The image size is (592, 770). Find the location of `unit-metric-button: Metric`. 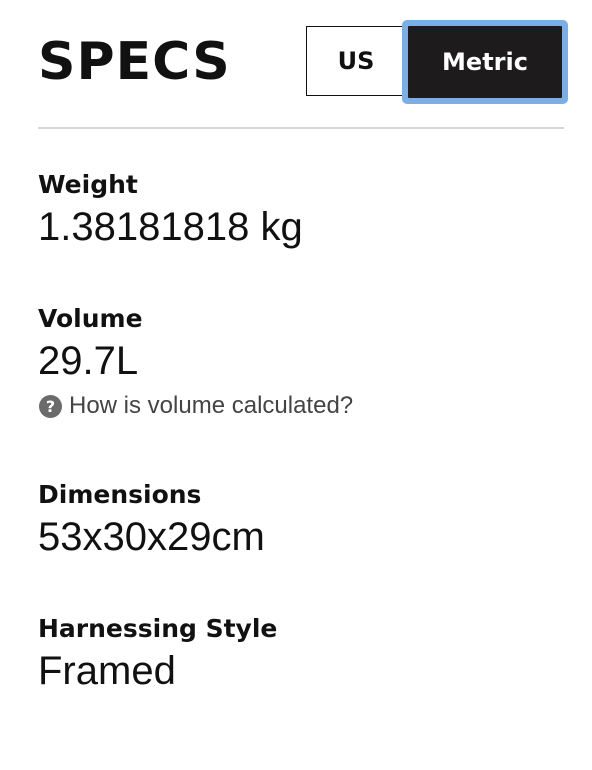

unit-metric-button: Metric is located at coordinates (485, 62).